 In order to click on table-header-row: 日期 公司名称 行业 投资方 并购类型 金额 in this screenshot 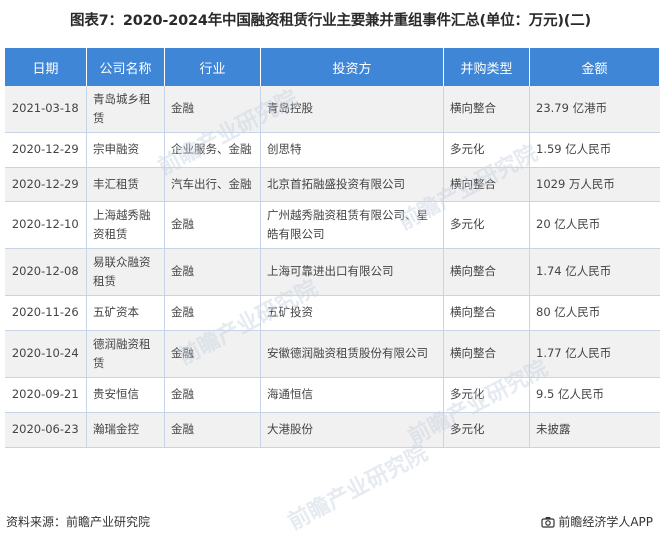, I will do `click(332, 67)`.